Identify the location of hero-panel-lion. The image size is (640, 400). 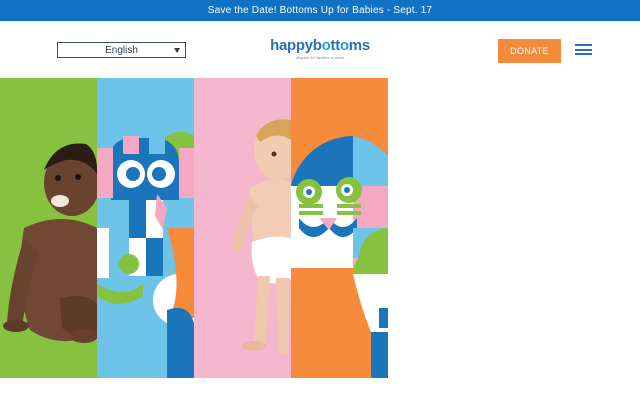
(339, 228).